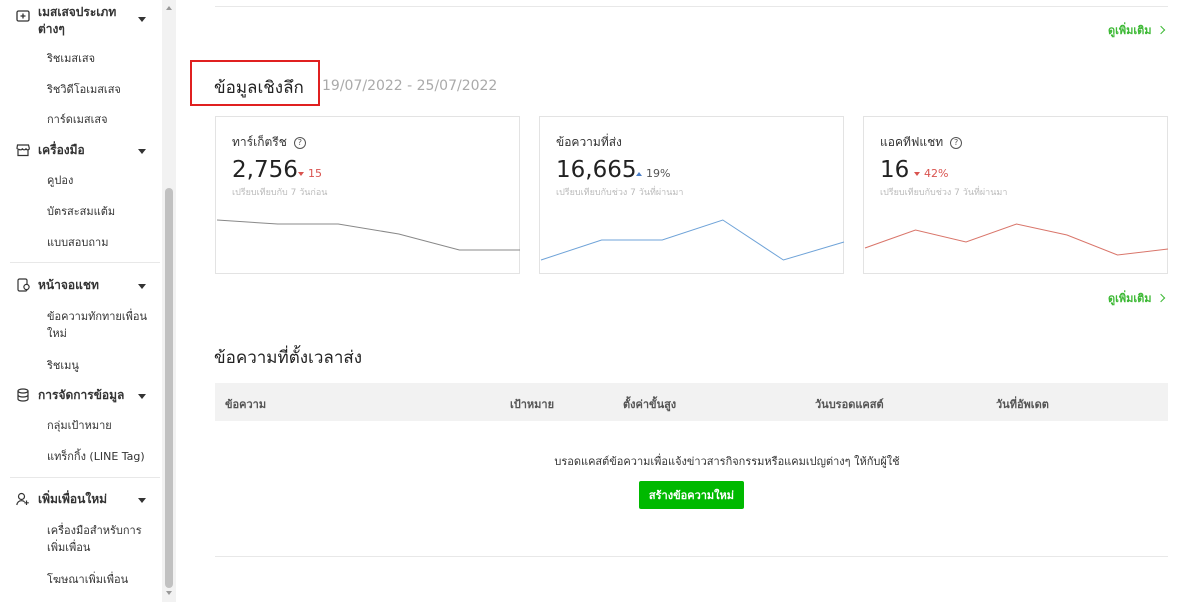 The height and width of the screenshot is (602, 1200). Describe the element at coordinates (77, 242) in the screenshot. I see `sidebar-item-survey: แบบสอบถาม` at that location.